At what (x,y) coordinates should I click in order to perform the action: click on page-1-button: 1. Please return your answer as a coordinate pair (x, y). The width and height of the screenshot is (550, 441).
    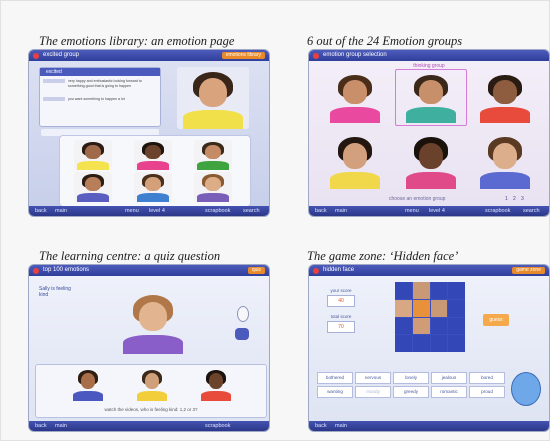
    Looking at the image, I should click on (506, 199).